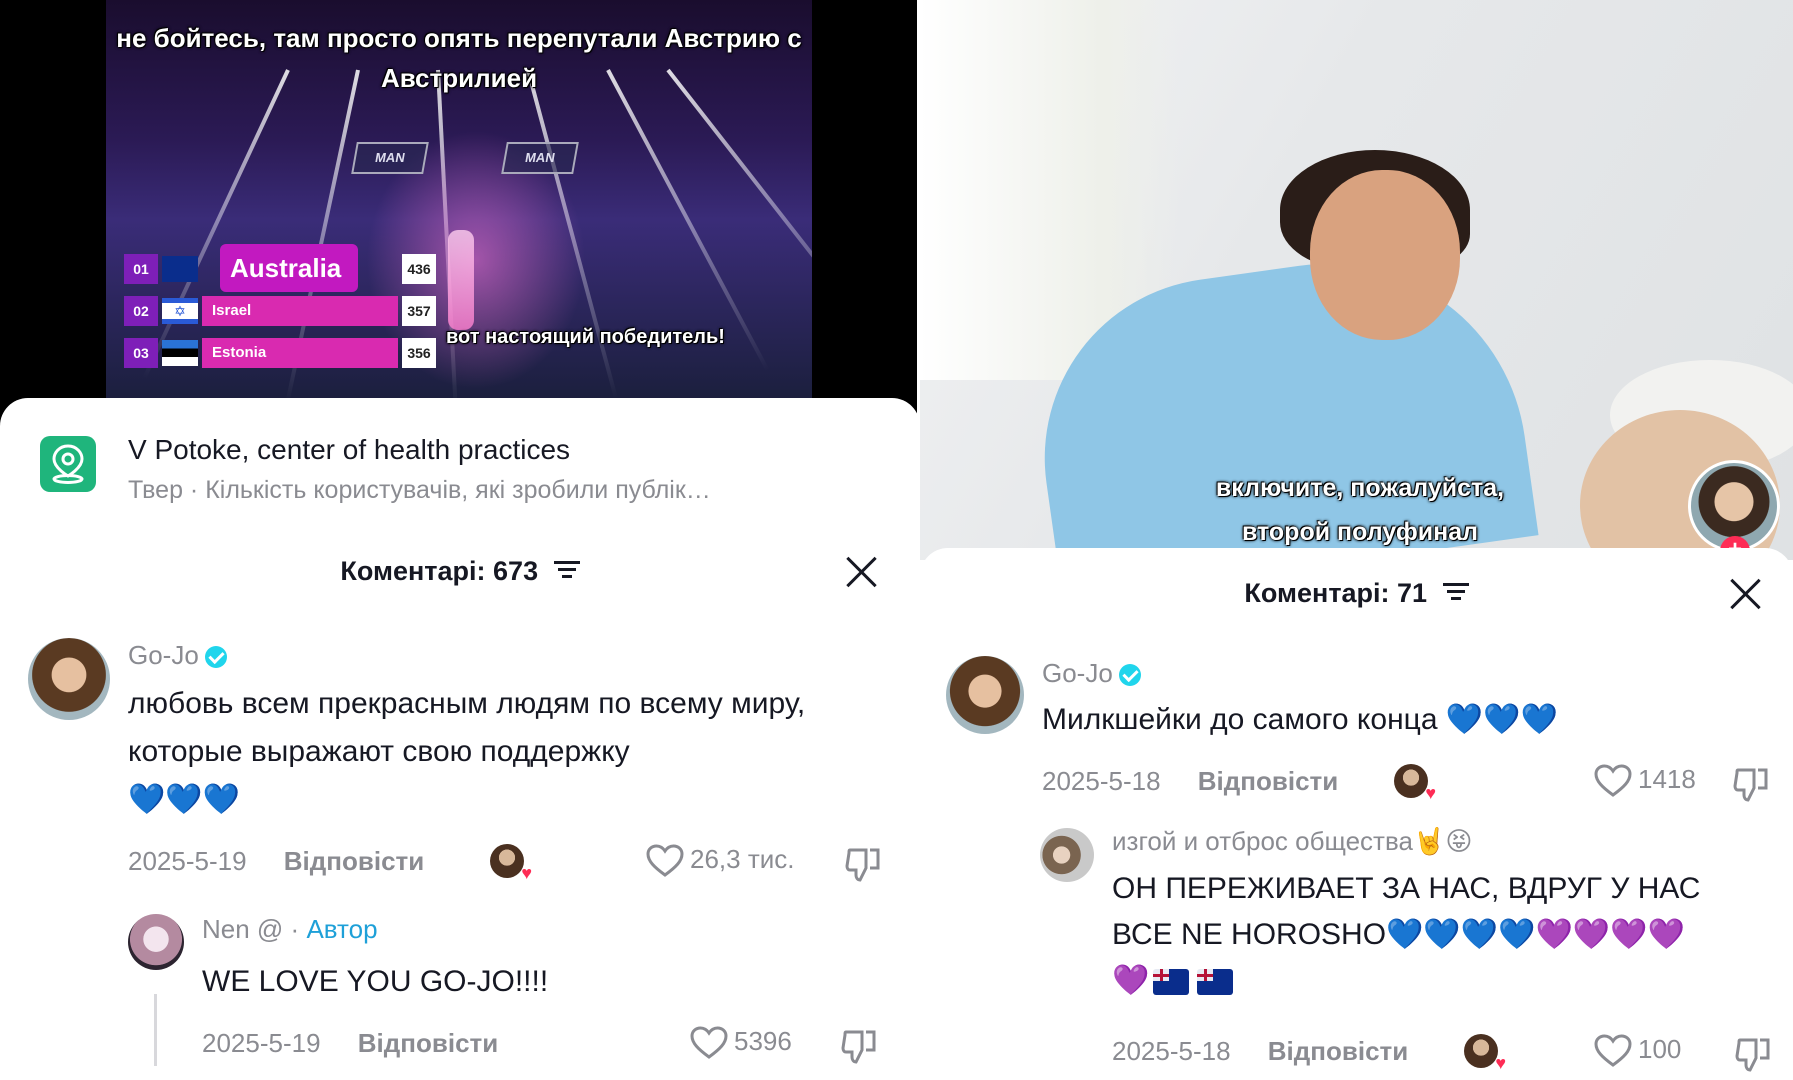  What do you see at coordinates (300, 311) in the screenshot?
I see `country-name: Israel` at bounding box center [300, 311].